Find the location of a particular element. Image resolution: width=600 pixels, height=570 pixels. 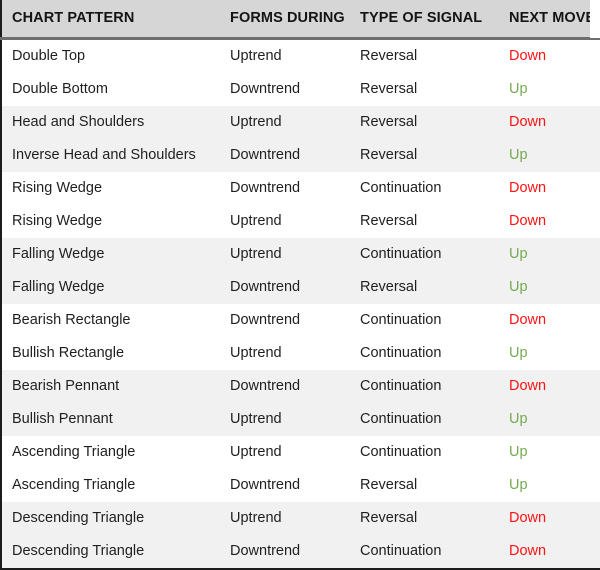

table-row: Rising Wedge Downtrend Continuation Down is located at coordinates (300, 188).